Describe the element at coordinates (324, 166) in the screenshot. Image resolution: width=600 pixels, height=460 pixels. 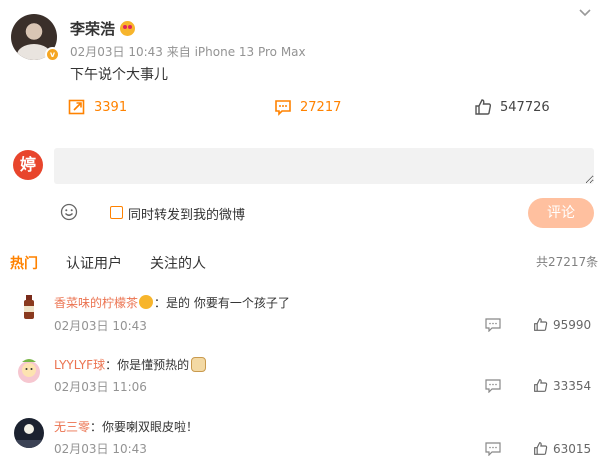
I see `comment-input` at that location.